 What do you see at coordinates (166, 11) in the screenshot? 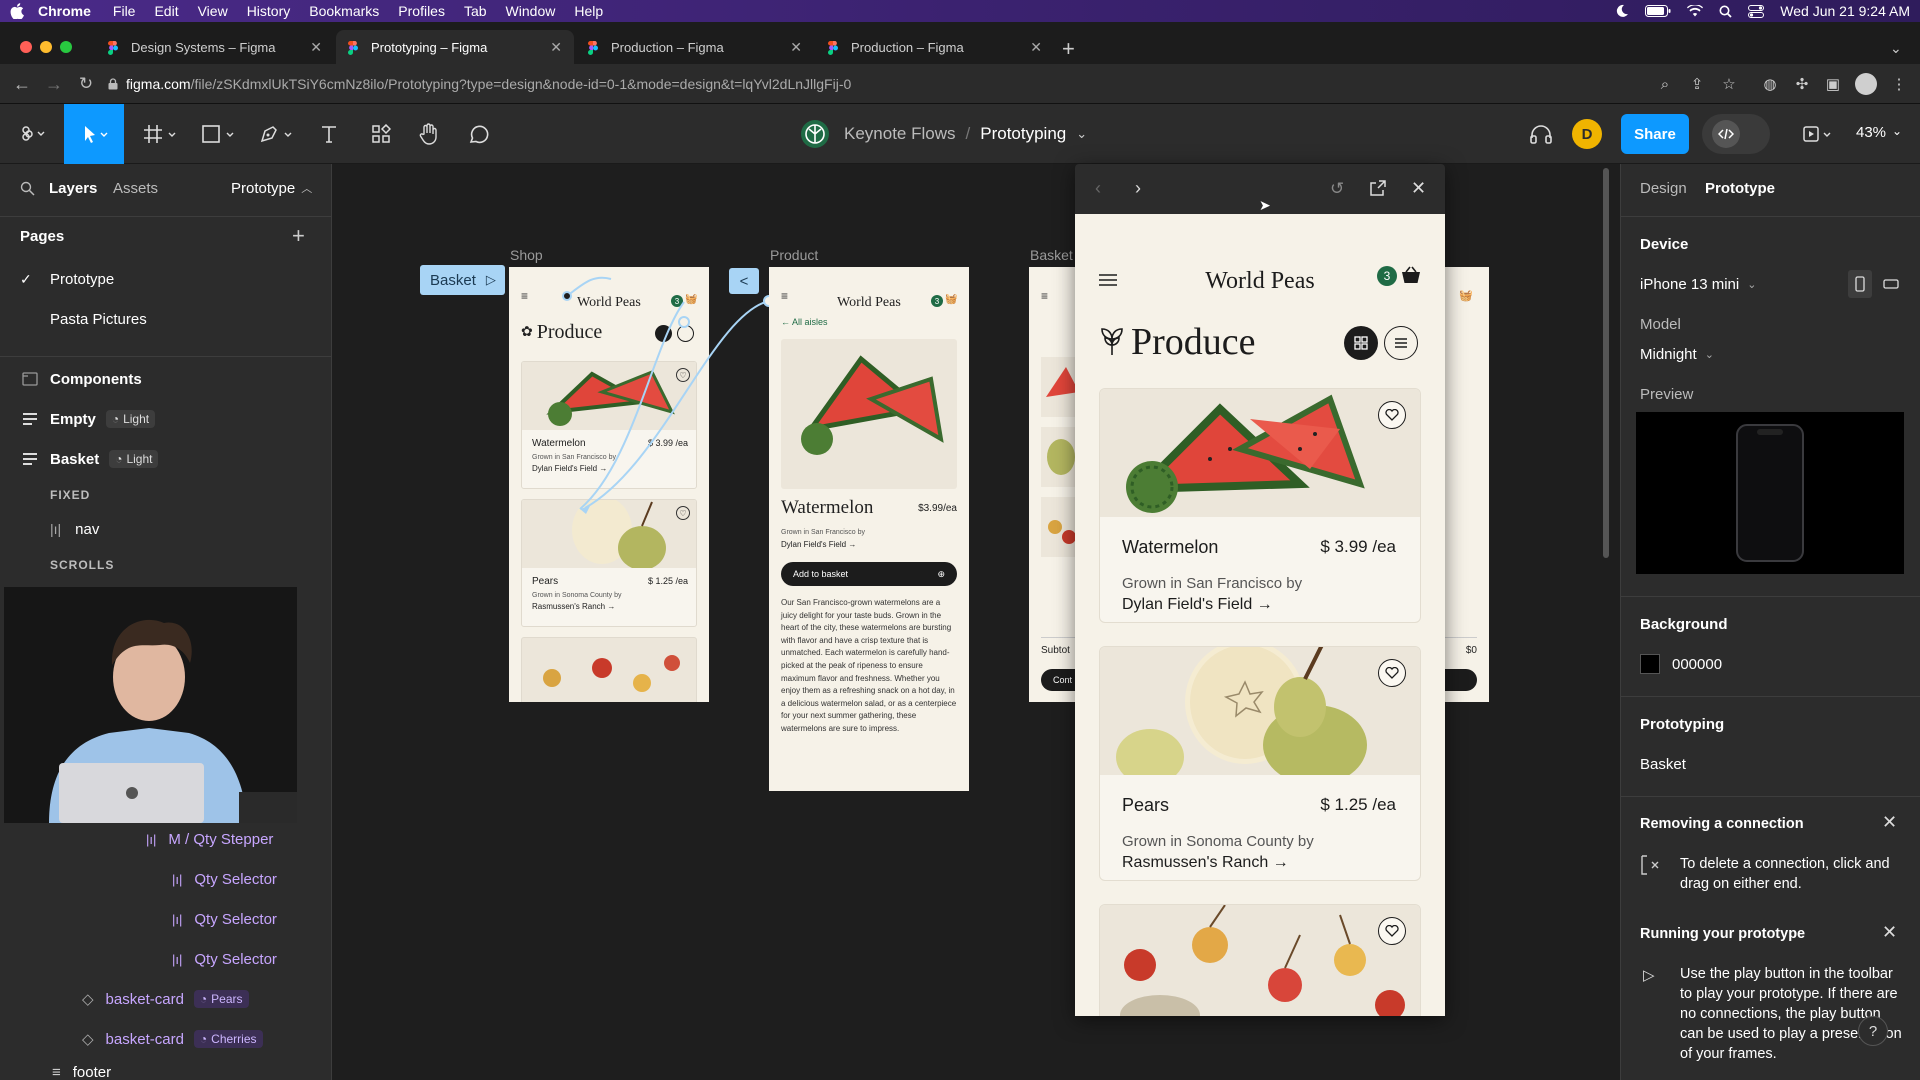
I see `menu-edit: Edit` at bounding box center [166, 11].